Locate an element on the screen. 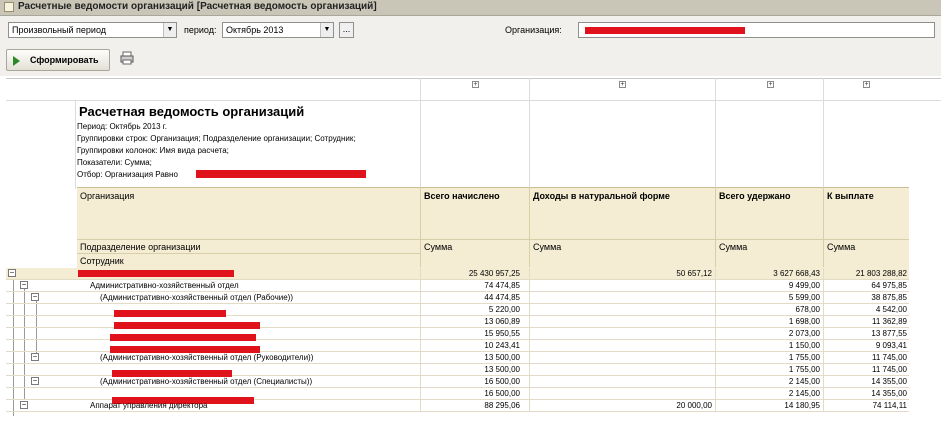 The width and height of the screenshot is (941, 421). row-value-c1: 88 295,06 is located at coordinates (502, 405).